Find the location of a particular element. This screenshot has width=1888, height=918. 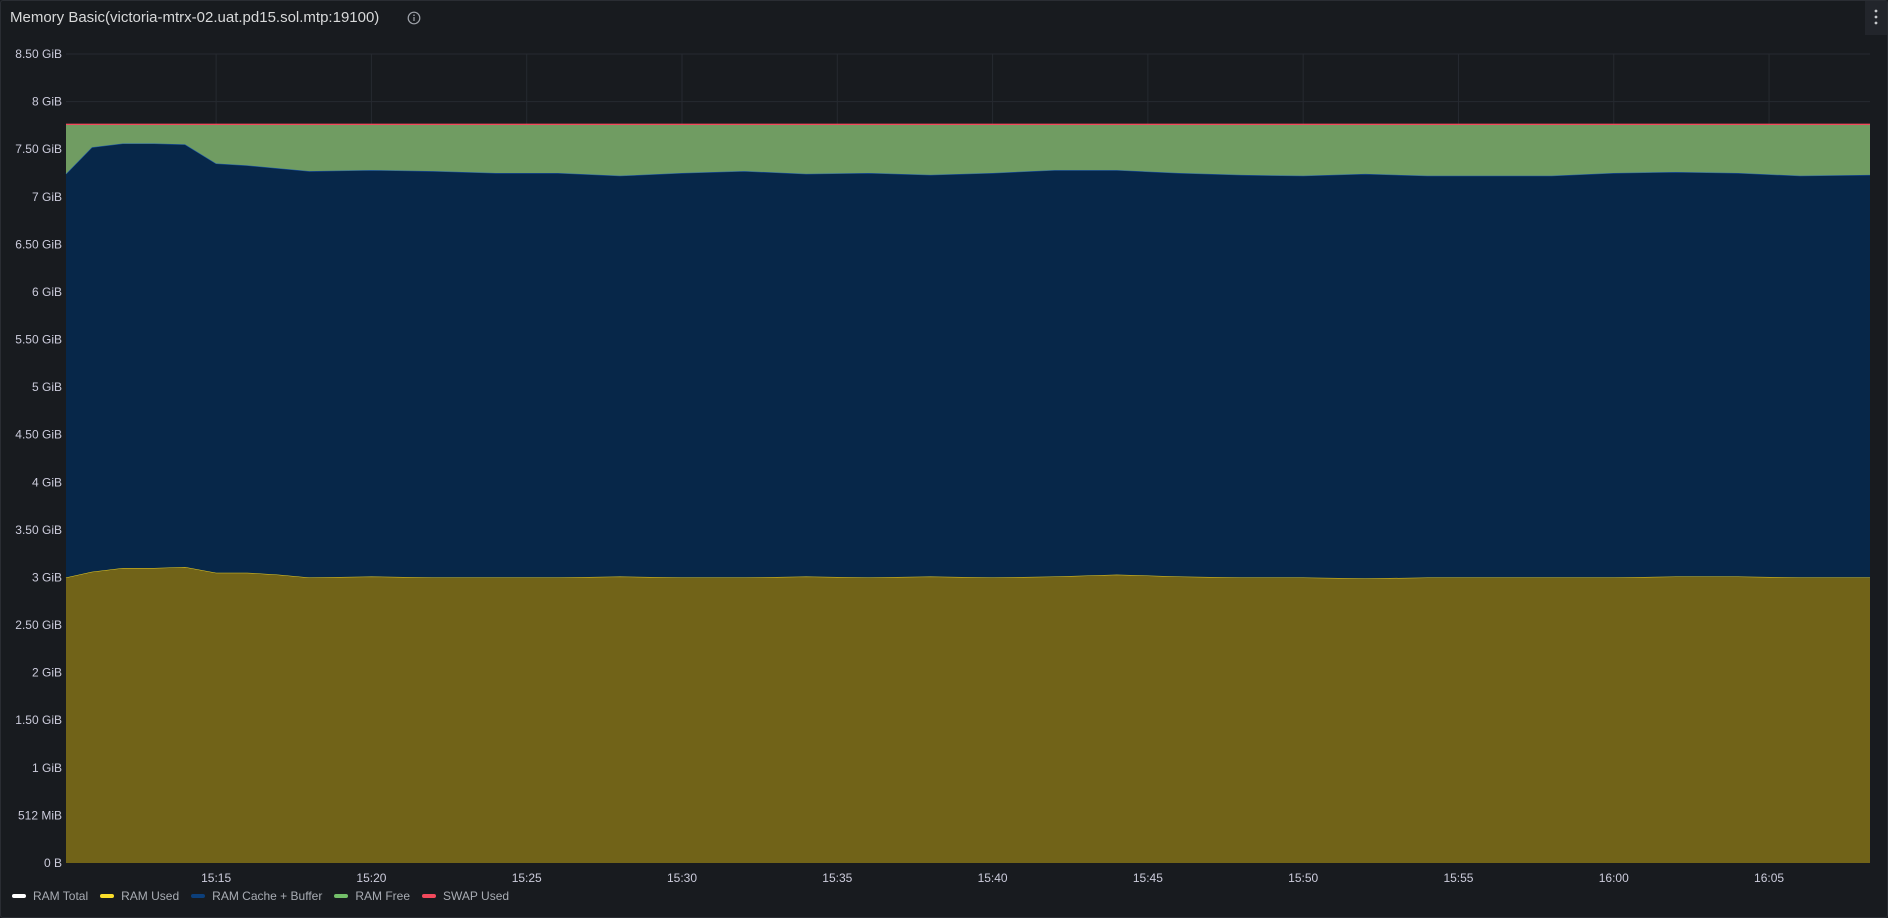

x-tick-label: 16:00 is located at coordinates (1614, 878).